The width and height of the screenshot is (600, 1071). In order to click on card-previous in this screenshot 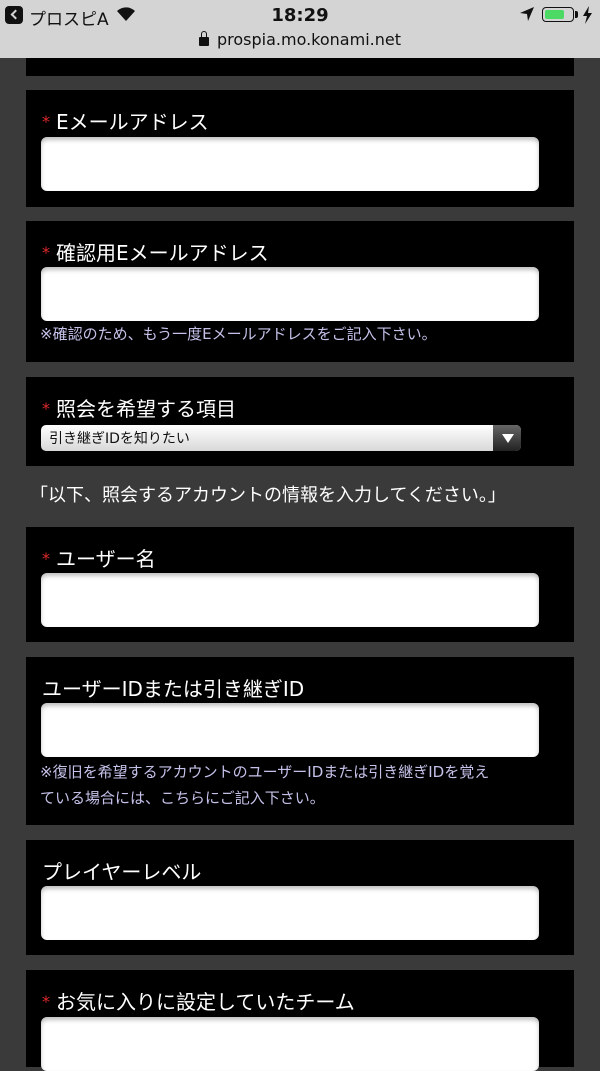, I will do `click(300, 67)`.